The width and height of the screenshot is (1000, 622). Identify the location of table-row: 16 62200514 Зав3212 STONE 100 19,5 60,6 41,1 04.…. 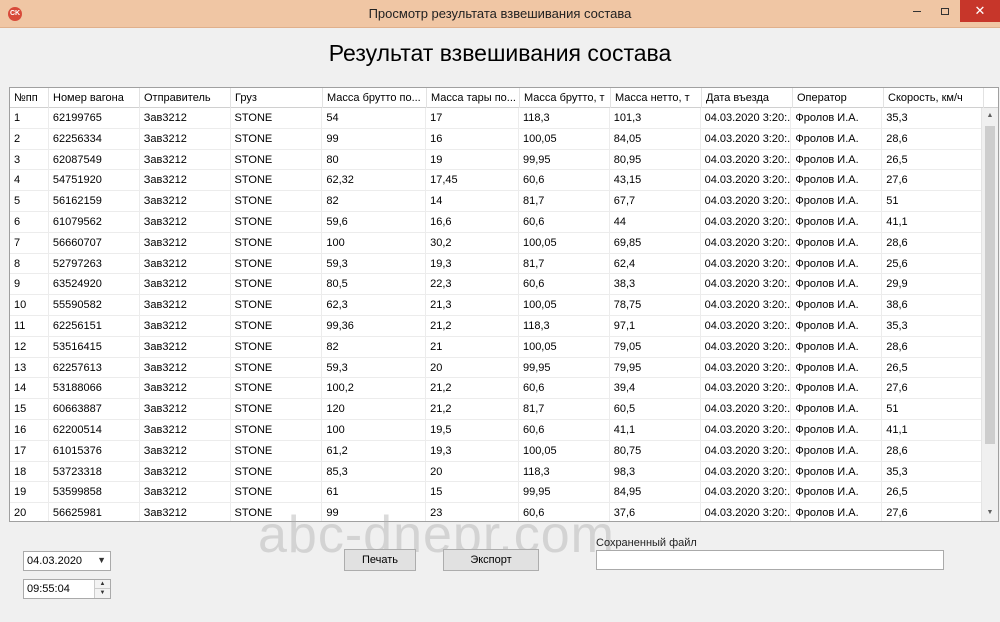
(496, 430).